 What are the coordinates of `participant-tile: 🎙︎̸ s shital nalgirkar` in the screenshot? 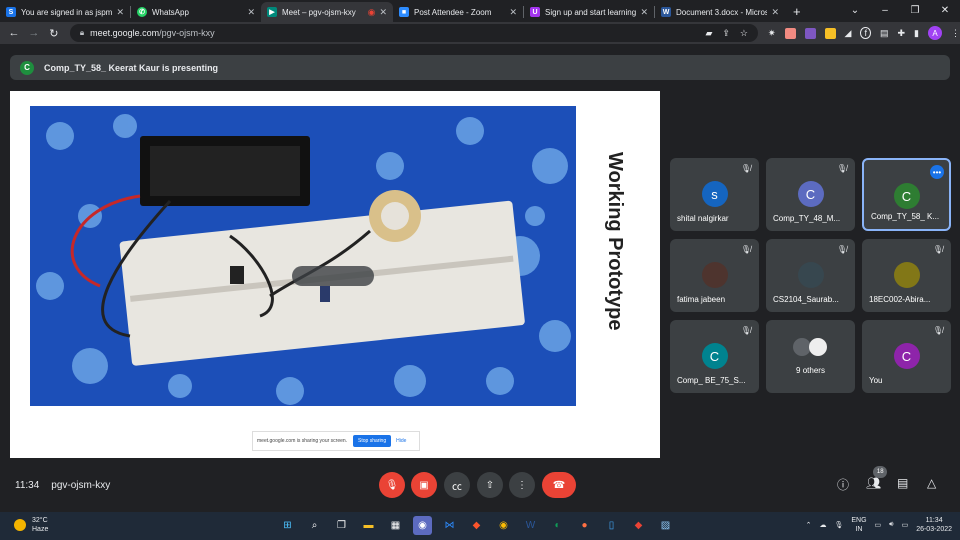 It's located at (714, 194).